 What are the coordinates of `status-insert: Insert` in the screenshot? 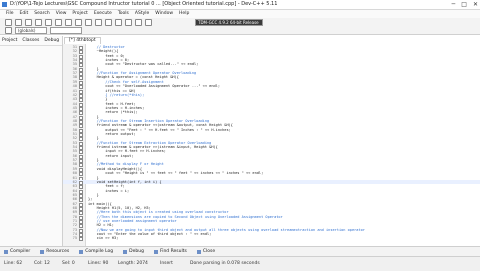 It's located at (166, 263).